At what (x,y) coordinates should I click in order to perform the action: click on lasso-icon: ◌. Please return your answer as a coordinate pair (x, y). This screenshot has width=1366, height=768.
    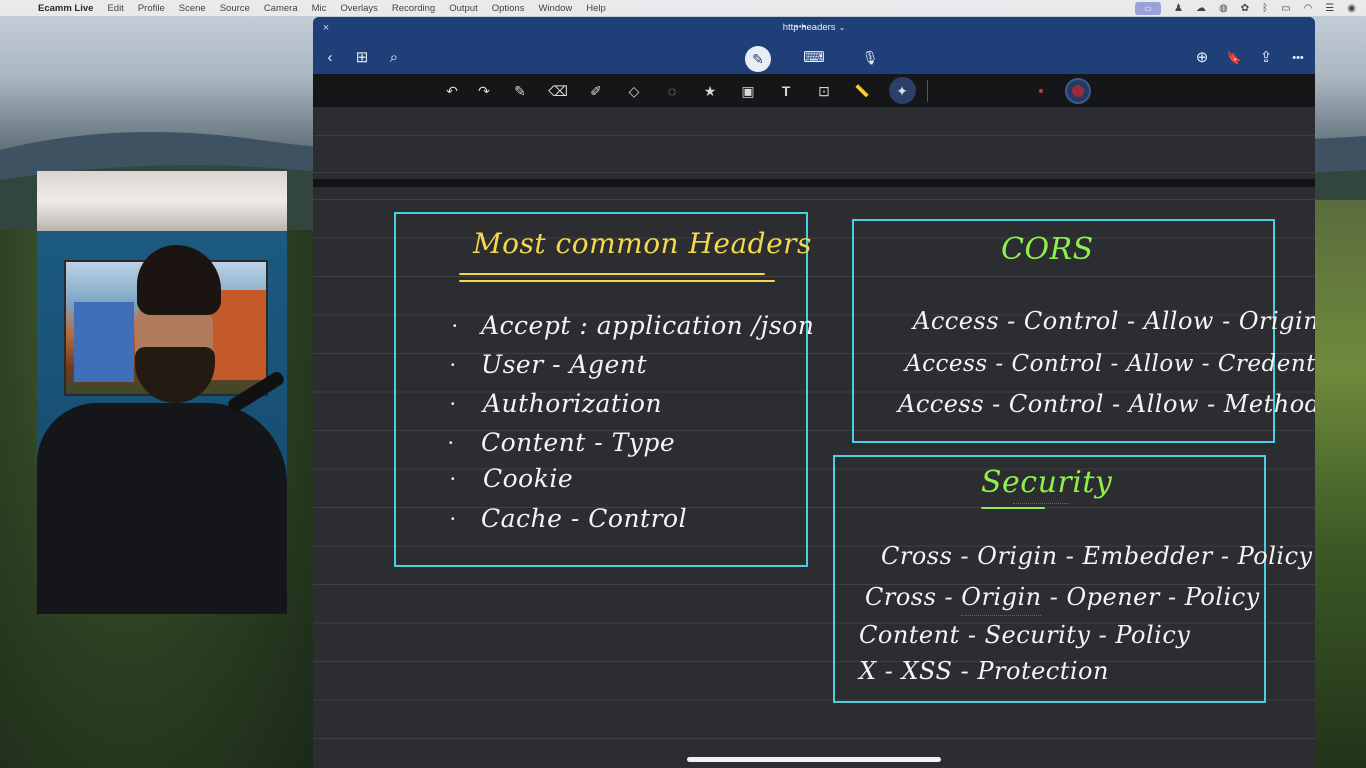
    Looking at the image, I should click on (672, 91).